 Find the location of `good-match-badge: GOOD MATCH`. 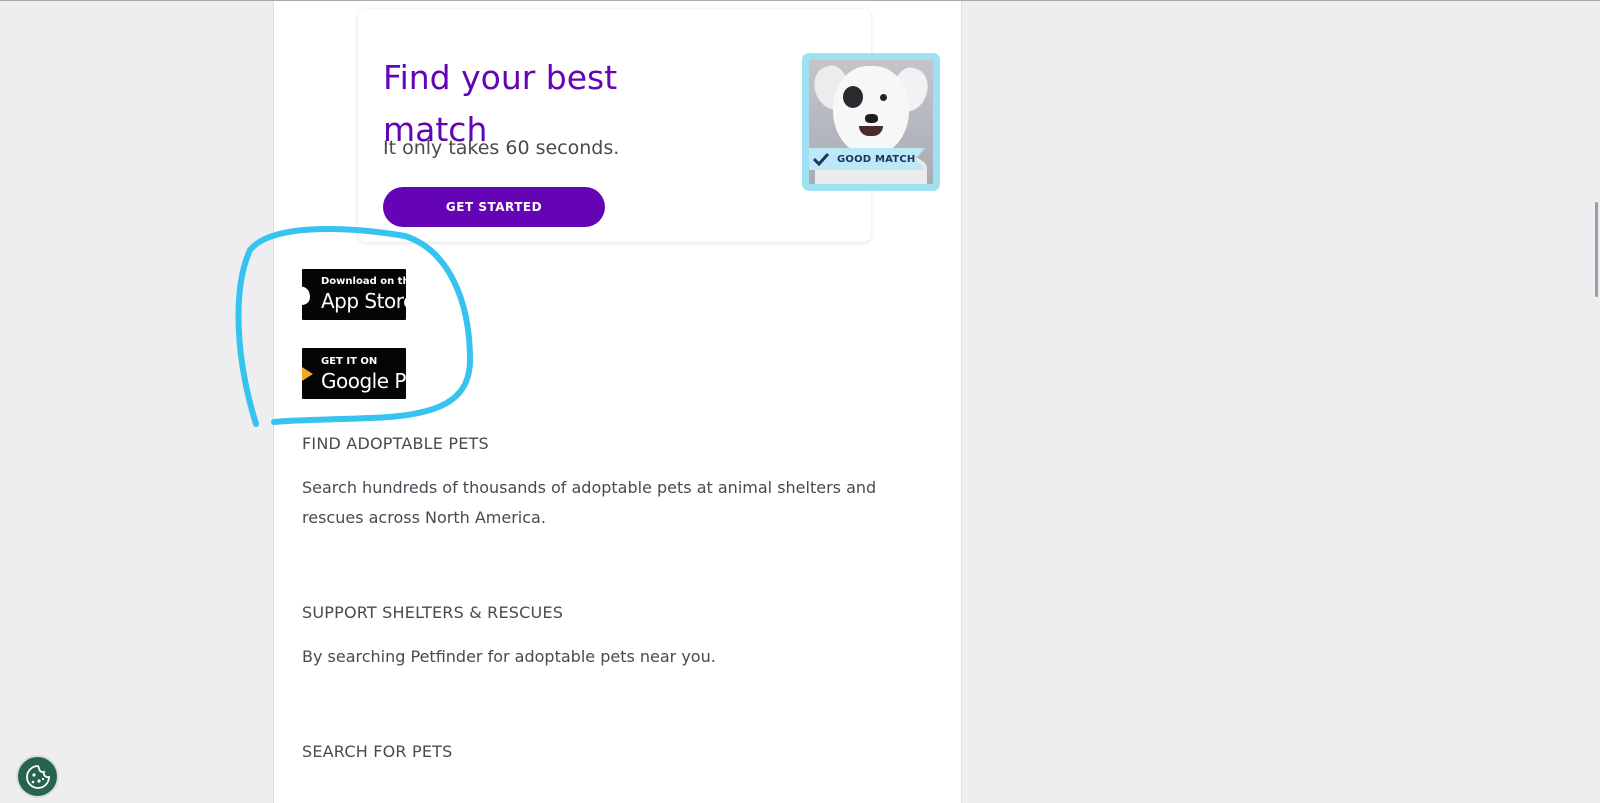

good-match-badge: GOOD MATCH is located at coordinates (867, 159).